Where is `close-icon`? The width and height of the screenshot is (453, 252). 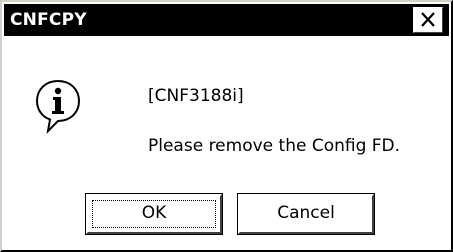
close-icon is located at coordinates (428, 19).